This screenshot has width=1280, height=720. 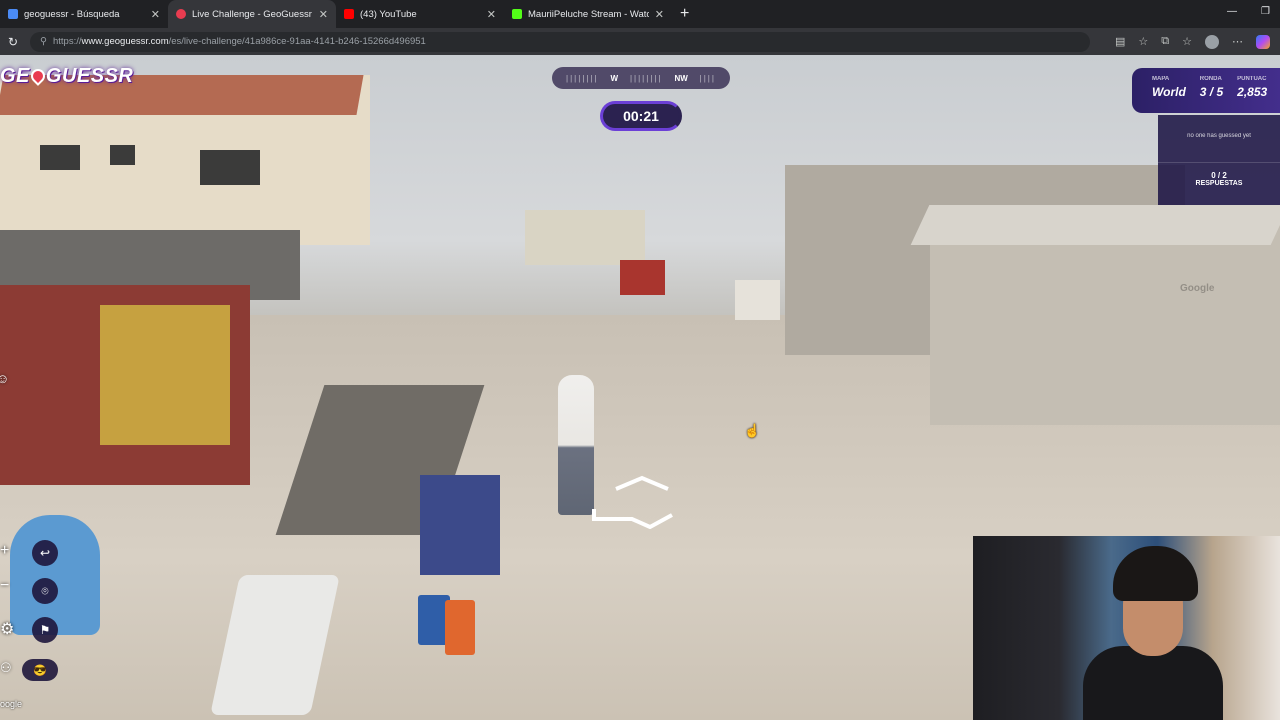 I want to click on geoguessr-favicon-icon, so click(x=181, y=14).